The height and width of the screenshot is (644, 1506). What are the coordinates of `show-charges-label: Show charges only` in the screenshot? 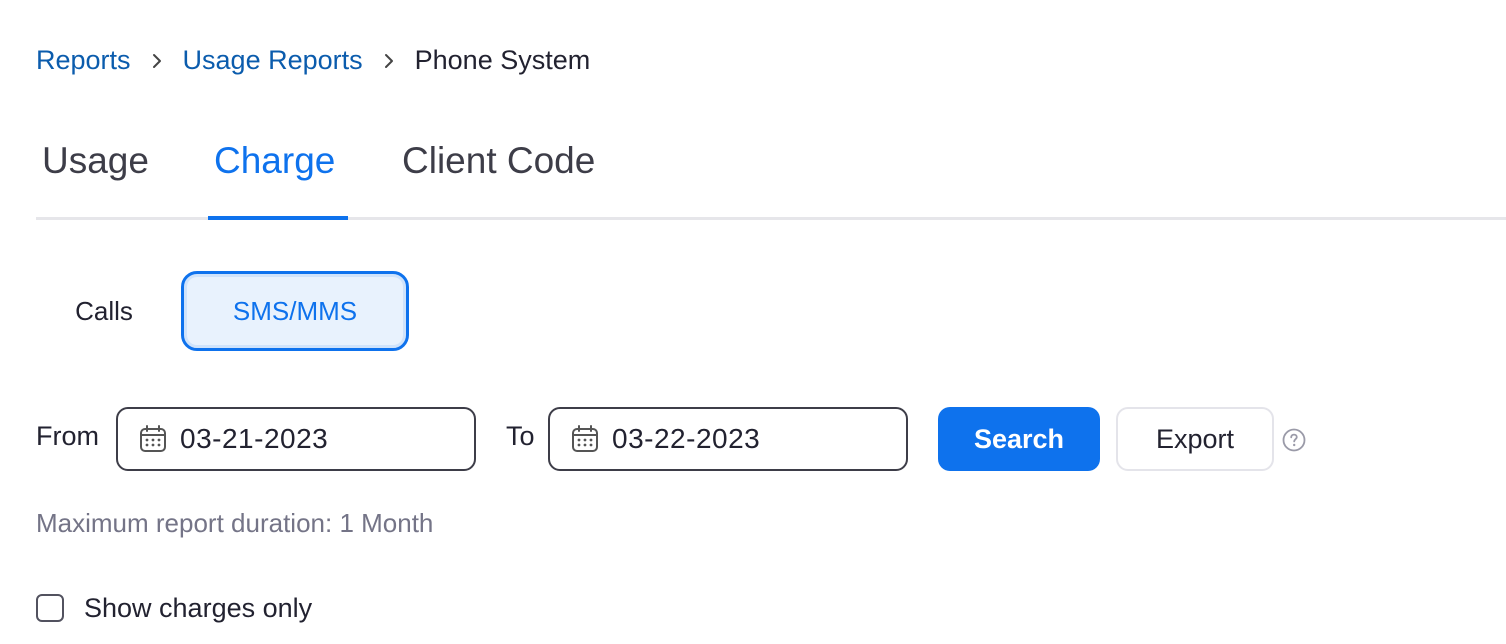 It's located at (198, 608).